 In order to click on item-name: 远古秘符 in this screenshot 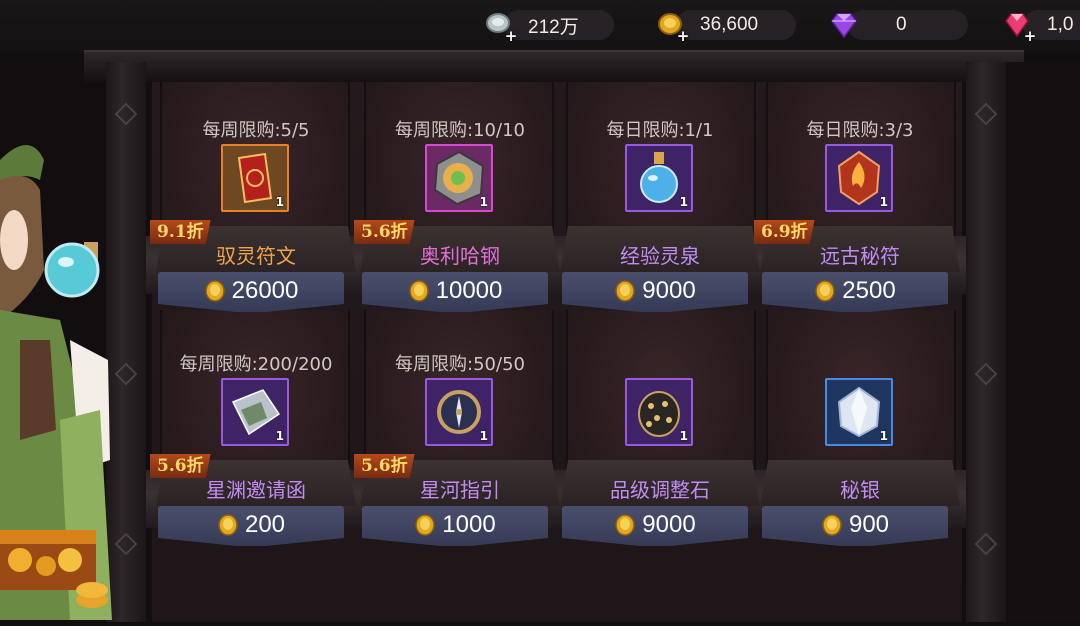, I will do `click(860, 256)`.